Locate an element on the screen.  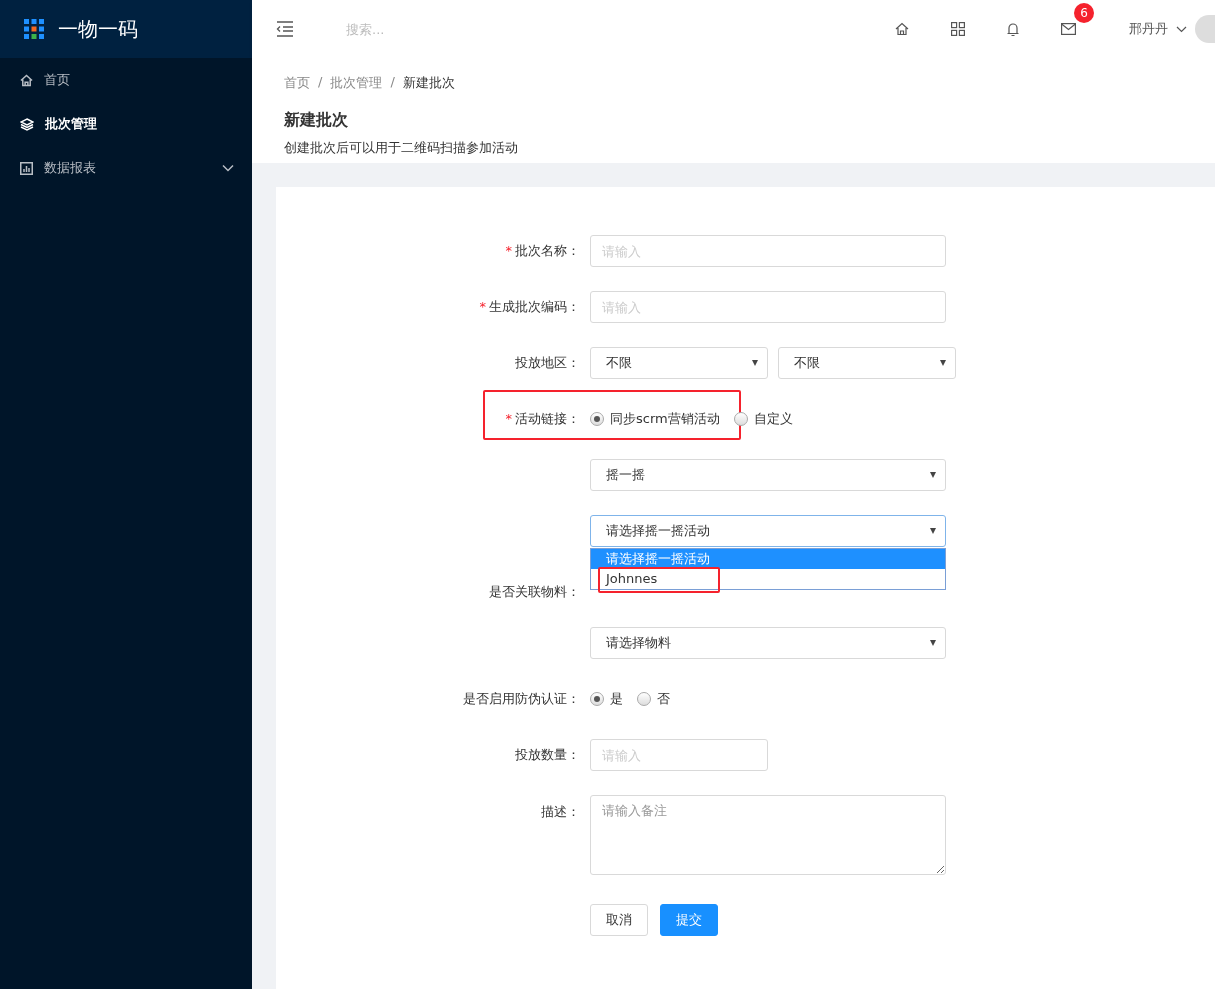
dropdown-select: 请选择物料 is located at coordinates (768, 643).